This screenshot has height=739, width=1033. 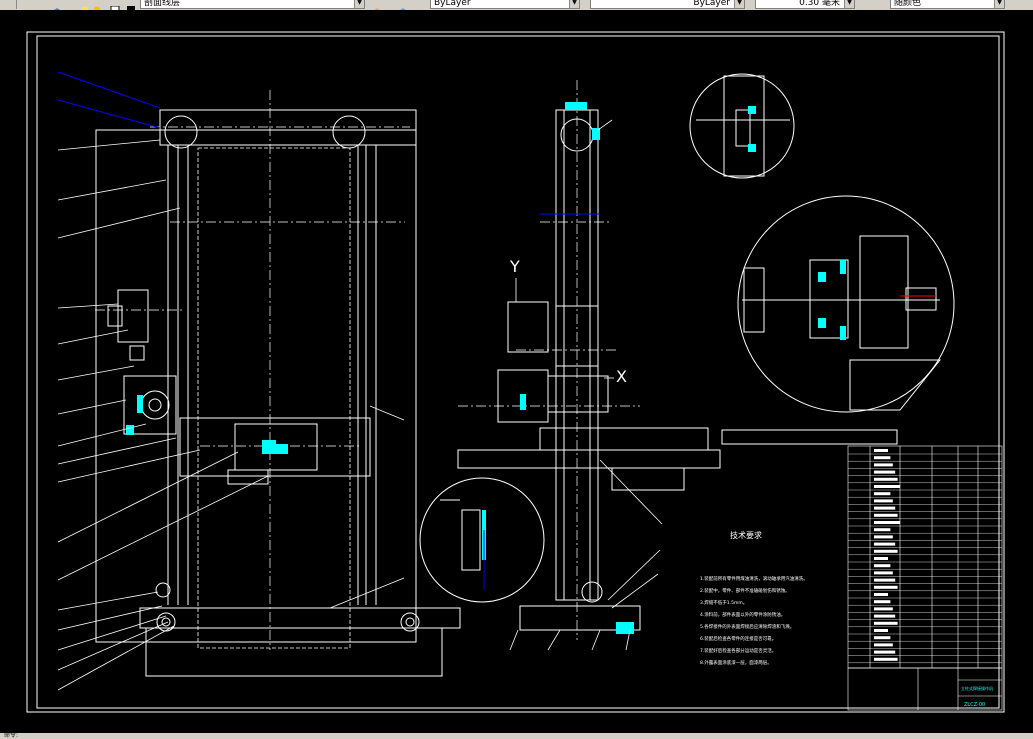 I want to click on layer-combo-value: 剖面线层, so click(x=162, y=4).